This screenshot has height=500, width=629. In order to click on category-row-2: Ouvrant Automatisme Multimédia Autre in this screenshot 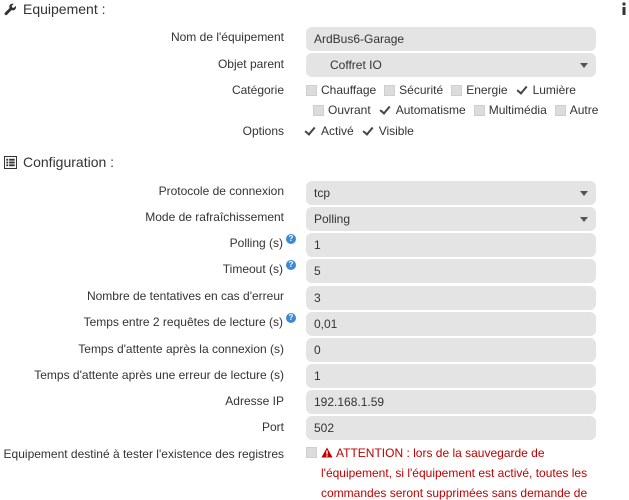, I will do `click(459, 110)`.